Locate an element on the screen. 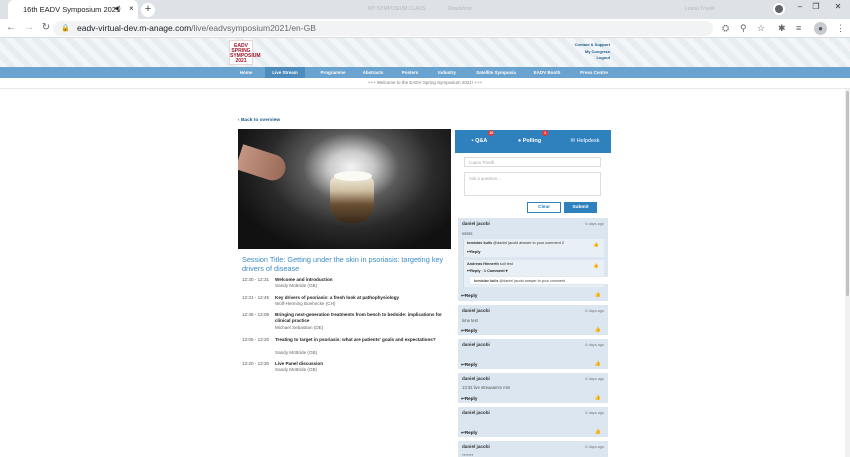 The height and width of the screenshot is (457, 850). nav-abstracts: Abstracts is located at coordinates (373, 72).